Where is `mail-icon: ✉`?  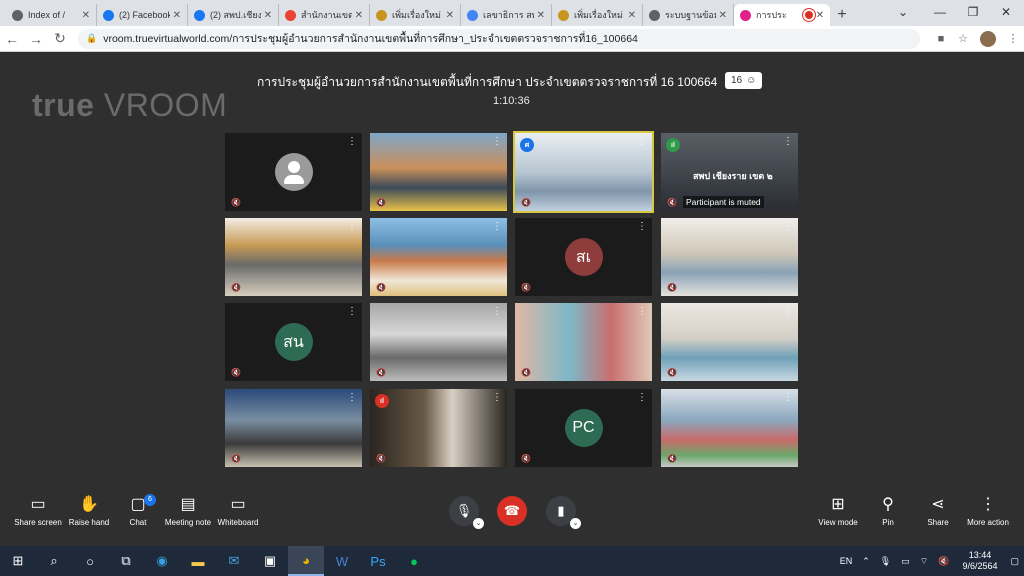
mail-icon: ✉ is located at coordinates (234, 561).